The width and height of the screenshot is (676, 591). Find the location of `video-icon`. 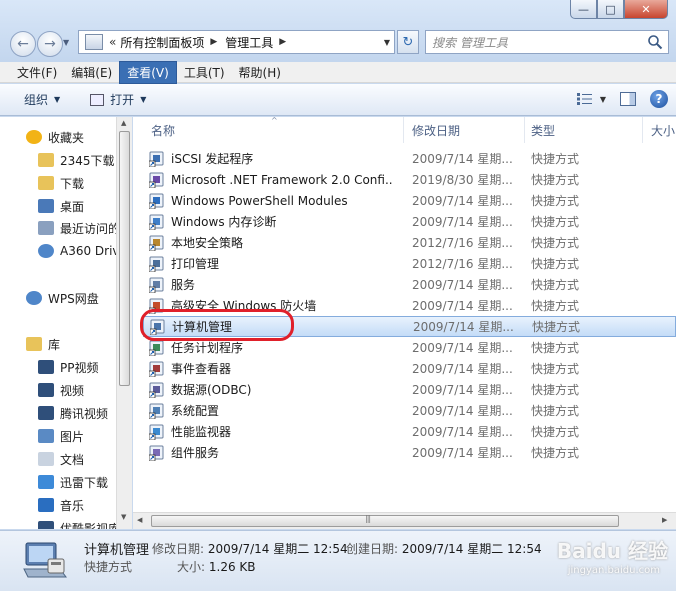

video-icon is located at coordinates (46, 390).